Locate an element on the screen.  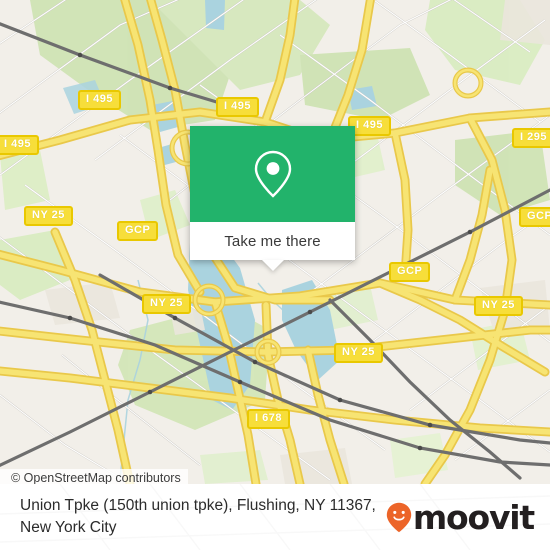
map-attribution: © OpenStreetMap contributors is located at coordinates (94, 476).